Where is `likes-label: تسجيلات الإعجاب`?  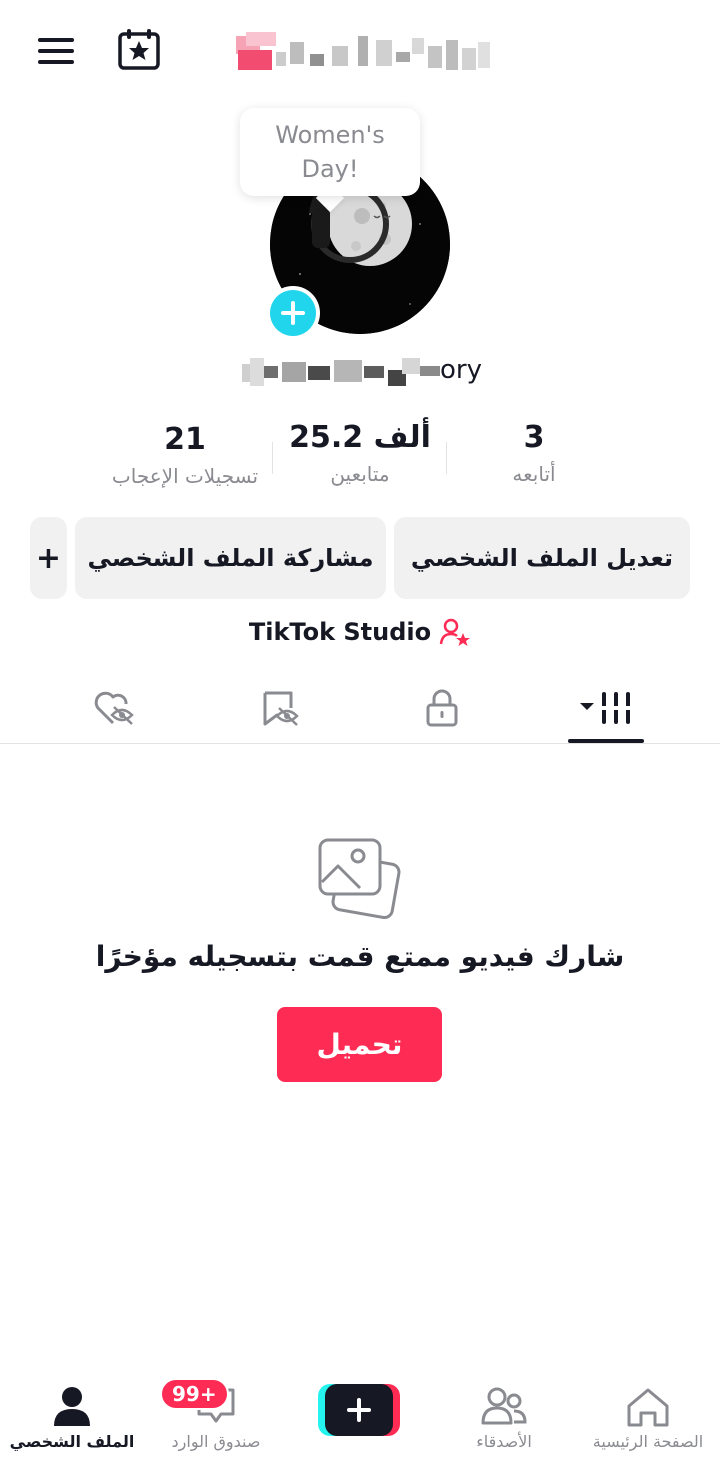 likes-label: تسجيلات الإعجاب is located at coordinates (185, 476).